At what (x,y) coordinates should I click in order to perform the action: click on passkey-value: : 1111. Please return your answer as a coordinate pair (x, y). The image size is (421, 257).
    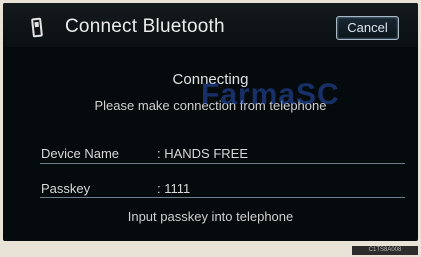
    Looking at the image, I should click on (174, 188).